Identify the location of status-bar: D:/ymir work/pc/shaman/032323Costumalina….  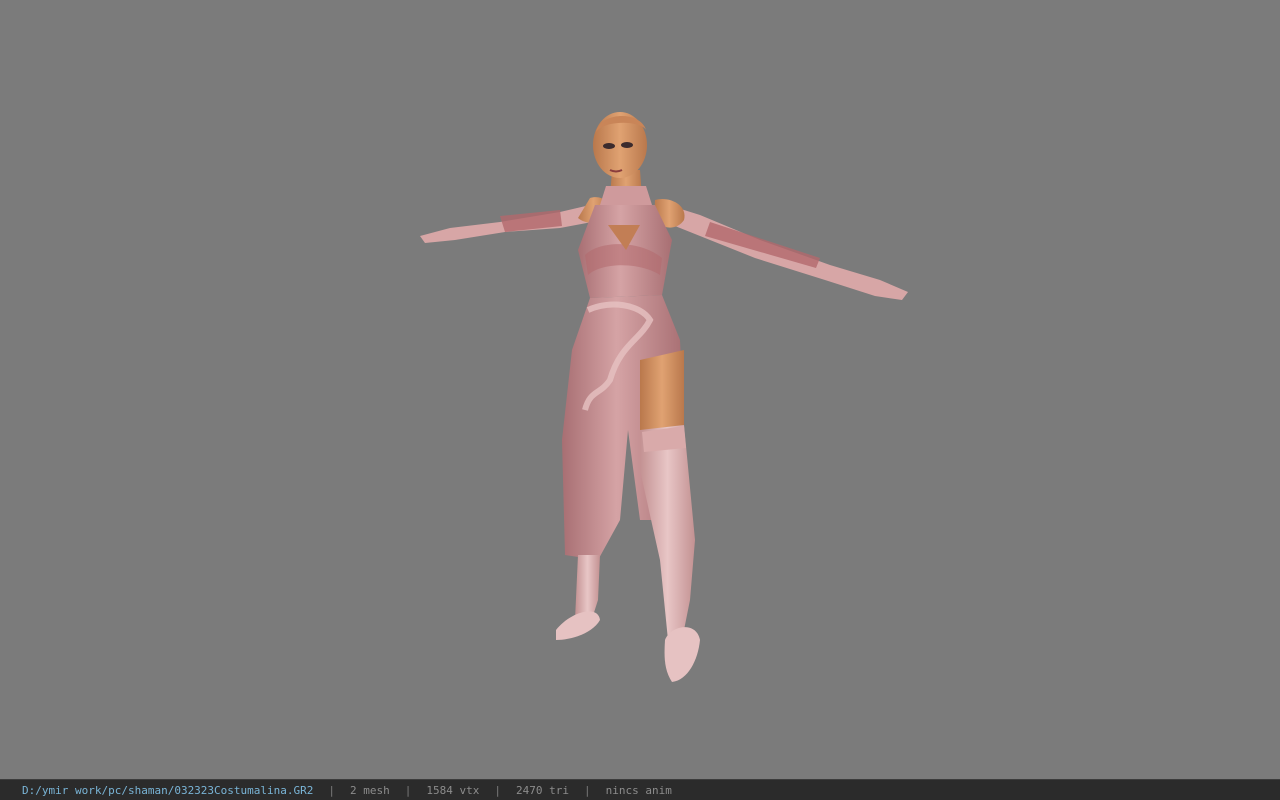
(640, 789).